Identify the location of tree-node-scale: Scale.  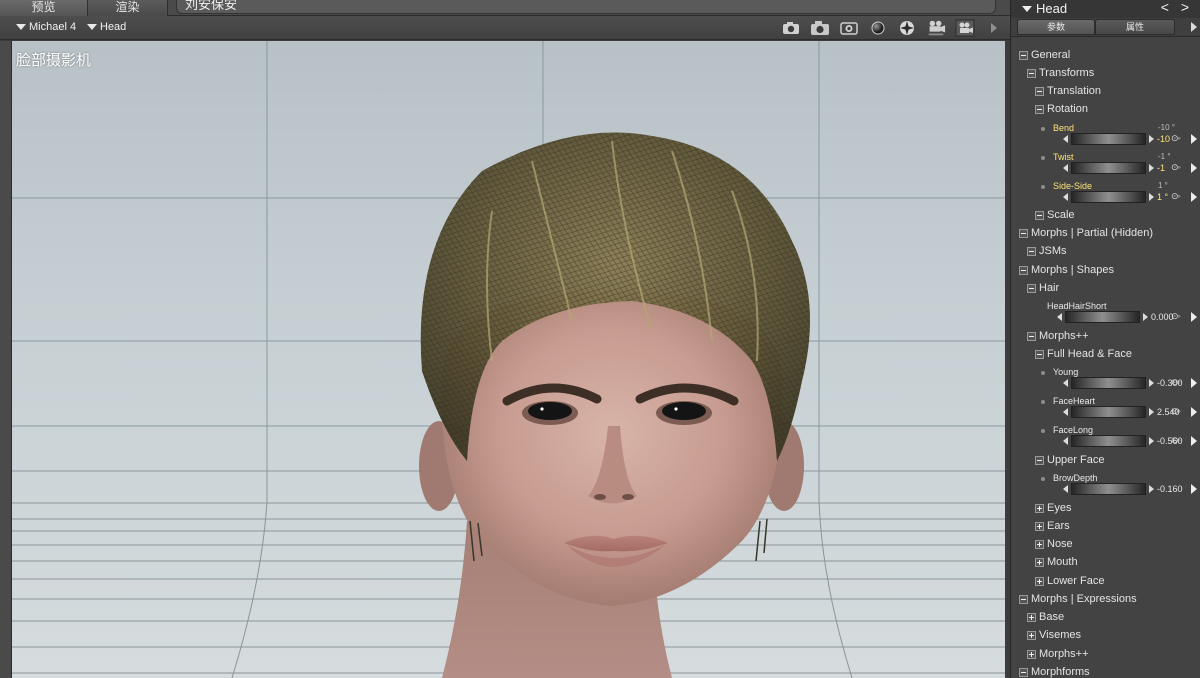
(1116, 215).